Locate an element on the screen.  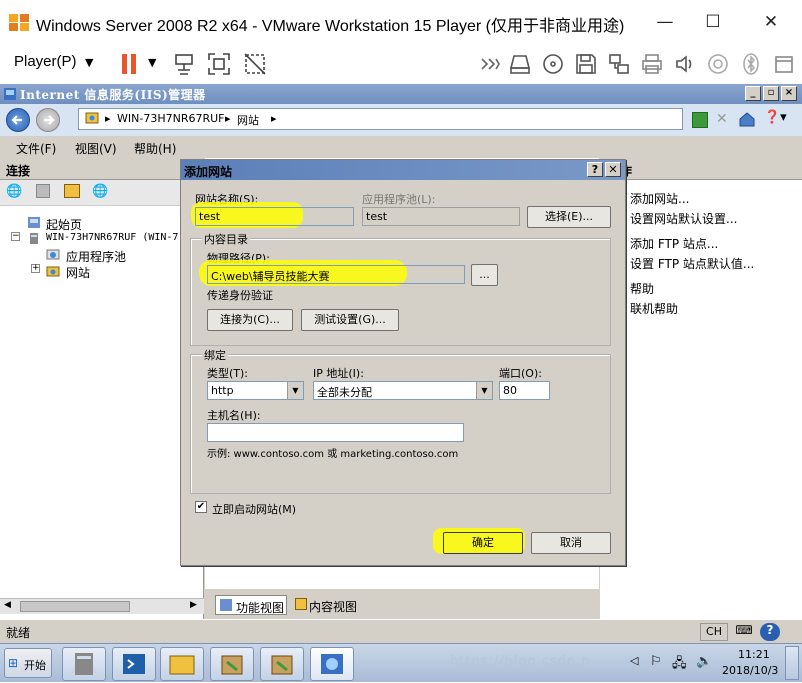
start-button: ⊞ 开始 is located at coordinates (28, 663).